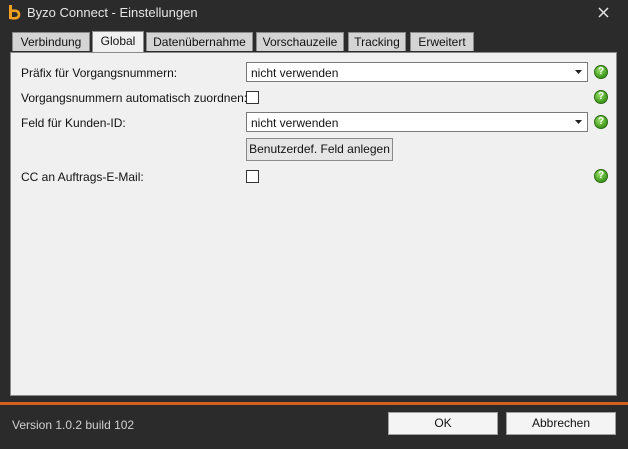 This screenshot has height=449, width=628. I want to click on cc-email-label: CC an Auftrags-E-Mail:, so click(82, 177).